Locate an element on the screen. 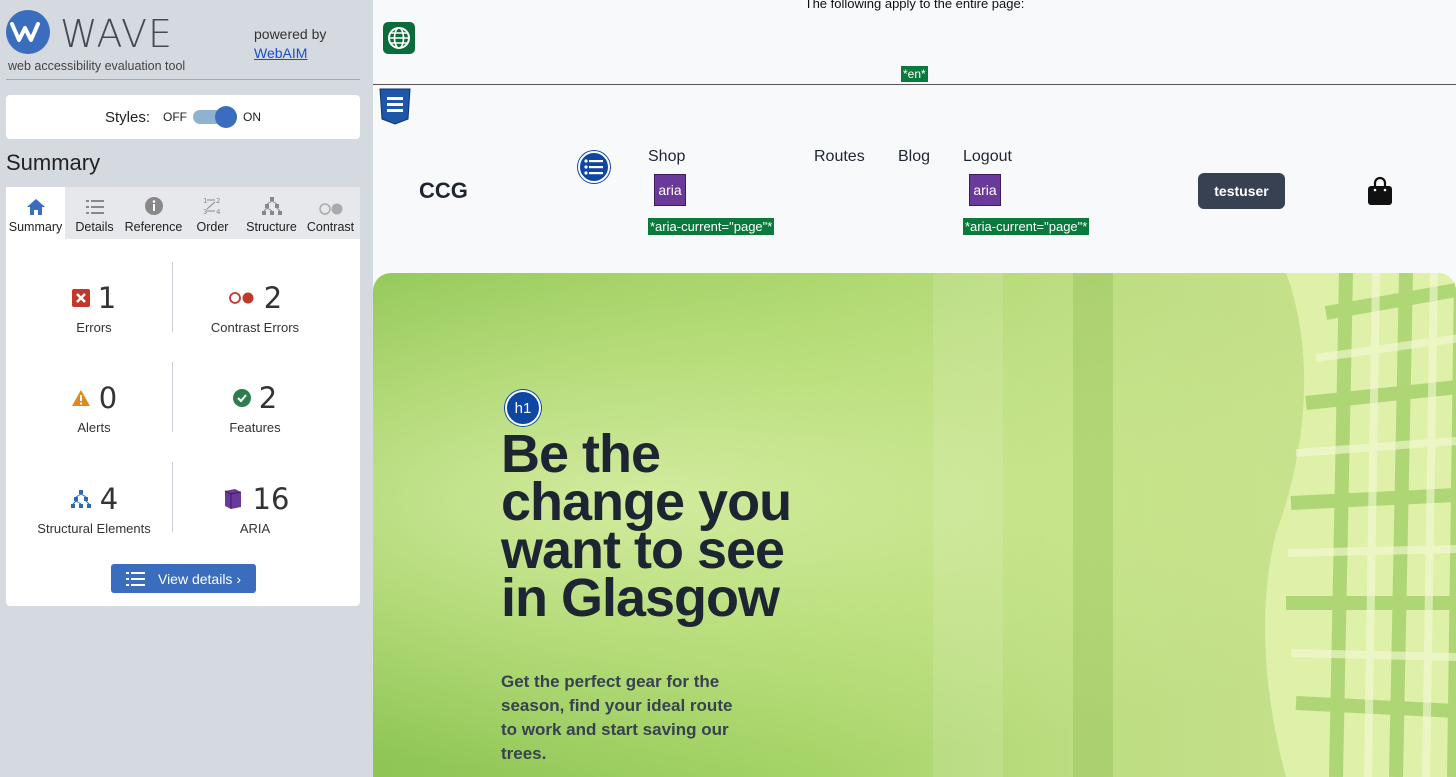  contrast-errors-count: 2 is located at coordinates (273, 298).